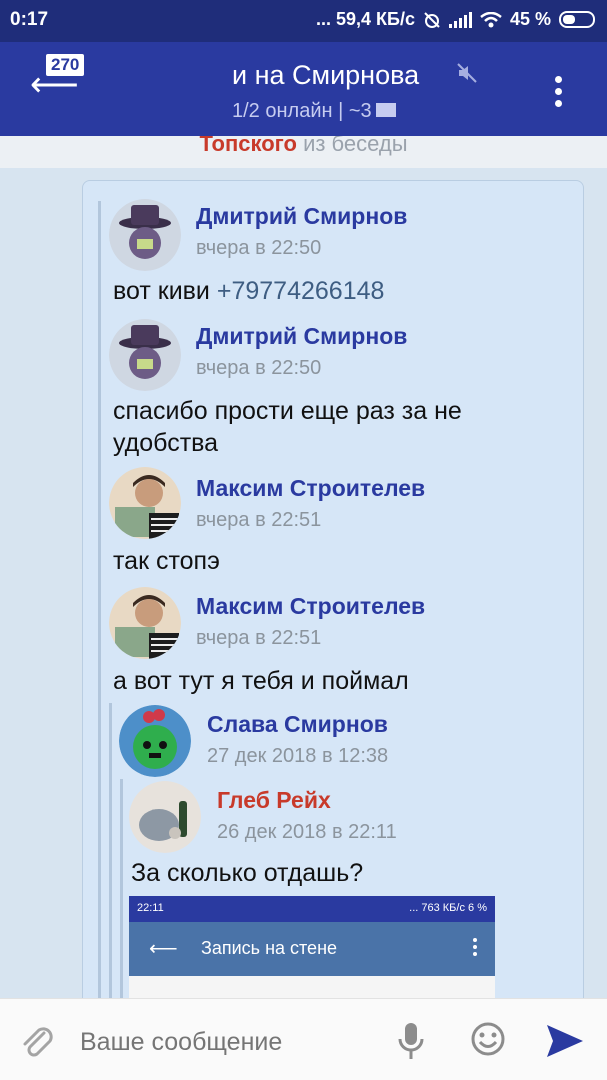  I want to click on chat-header: ⟵ 270 и на Смирнова 1/2 онлайн | ~3, so click(303, 89).